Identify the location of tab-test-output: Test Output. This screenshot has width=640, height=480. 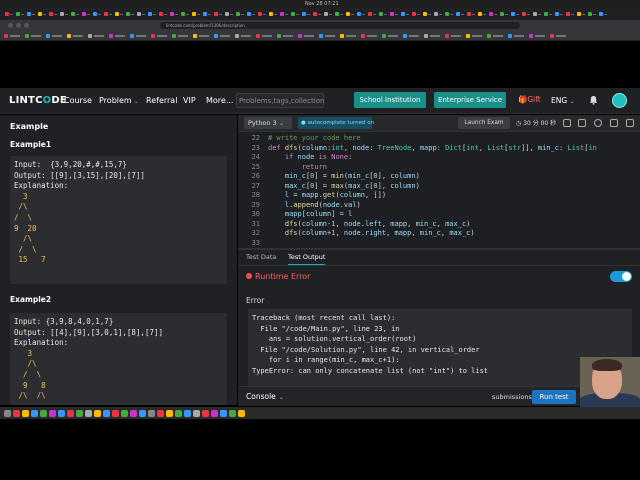
(307, 259).